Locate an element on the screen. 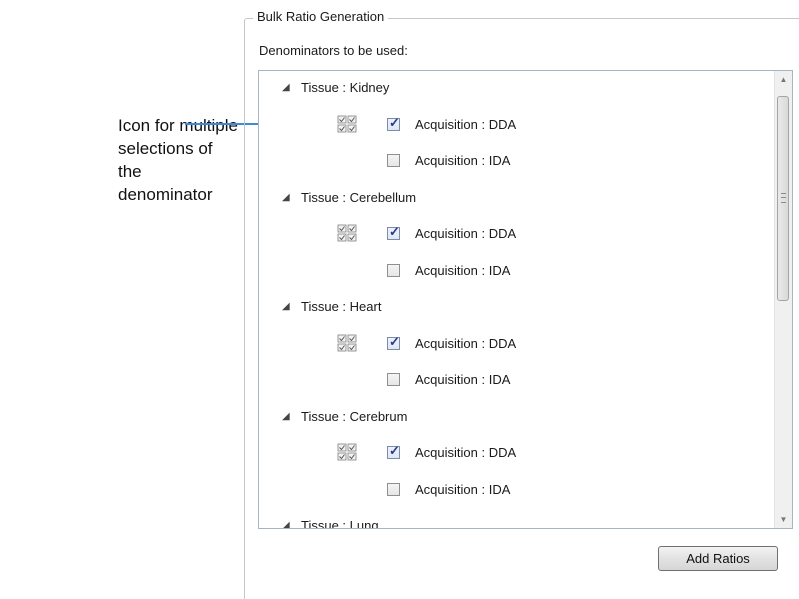  tree-group-row: ◢ Tissue : Kidney is located at coordinates (512, 88).